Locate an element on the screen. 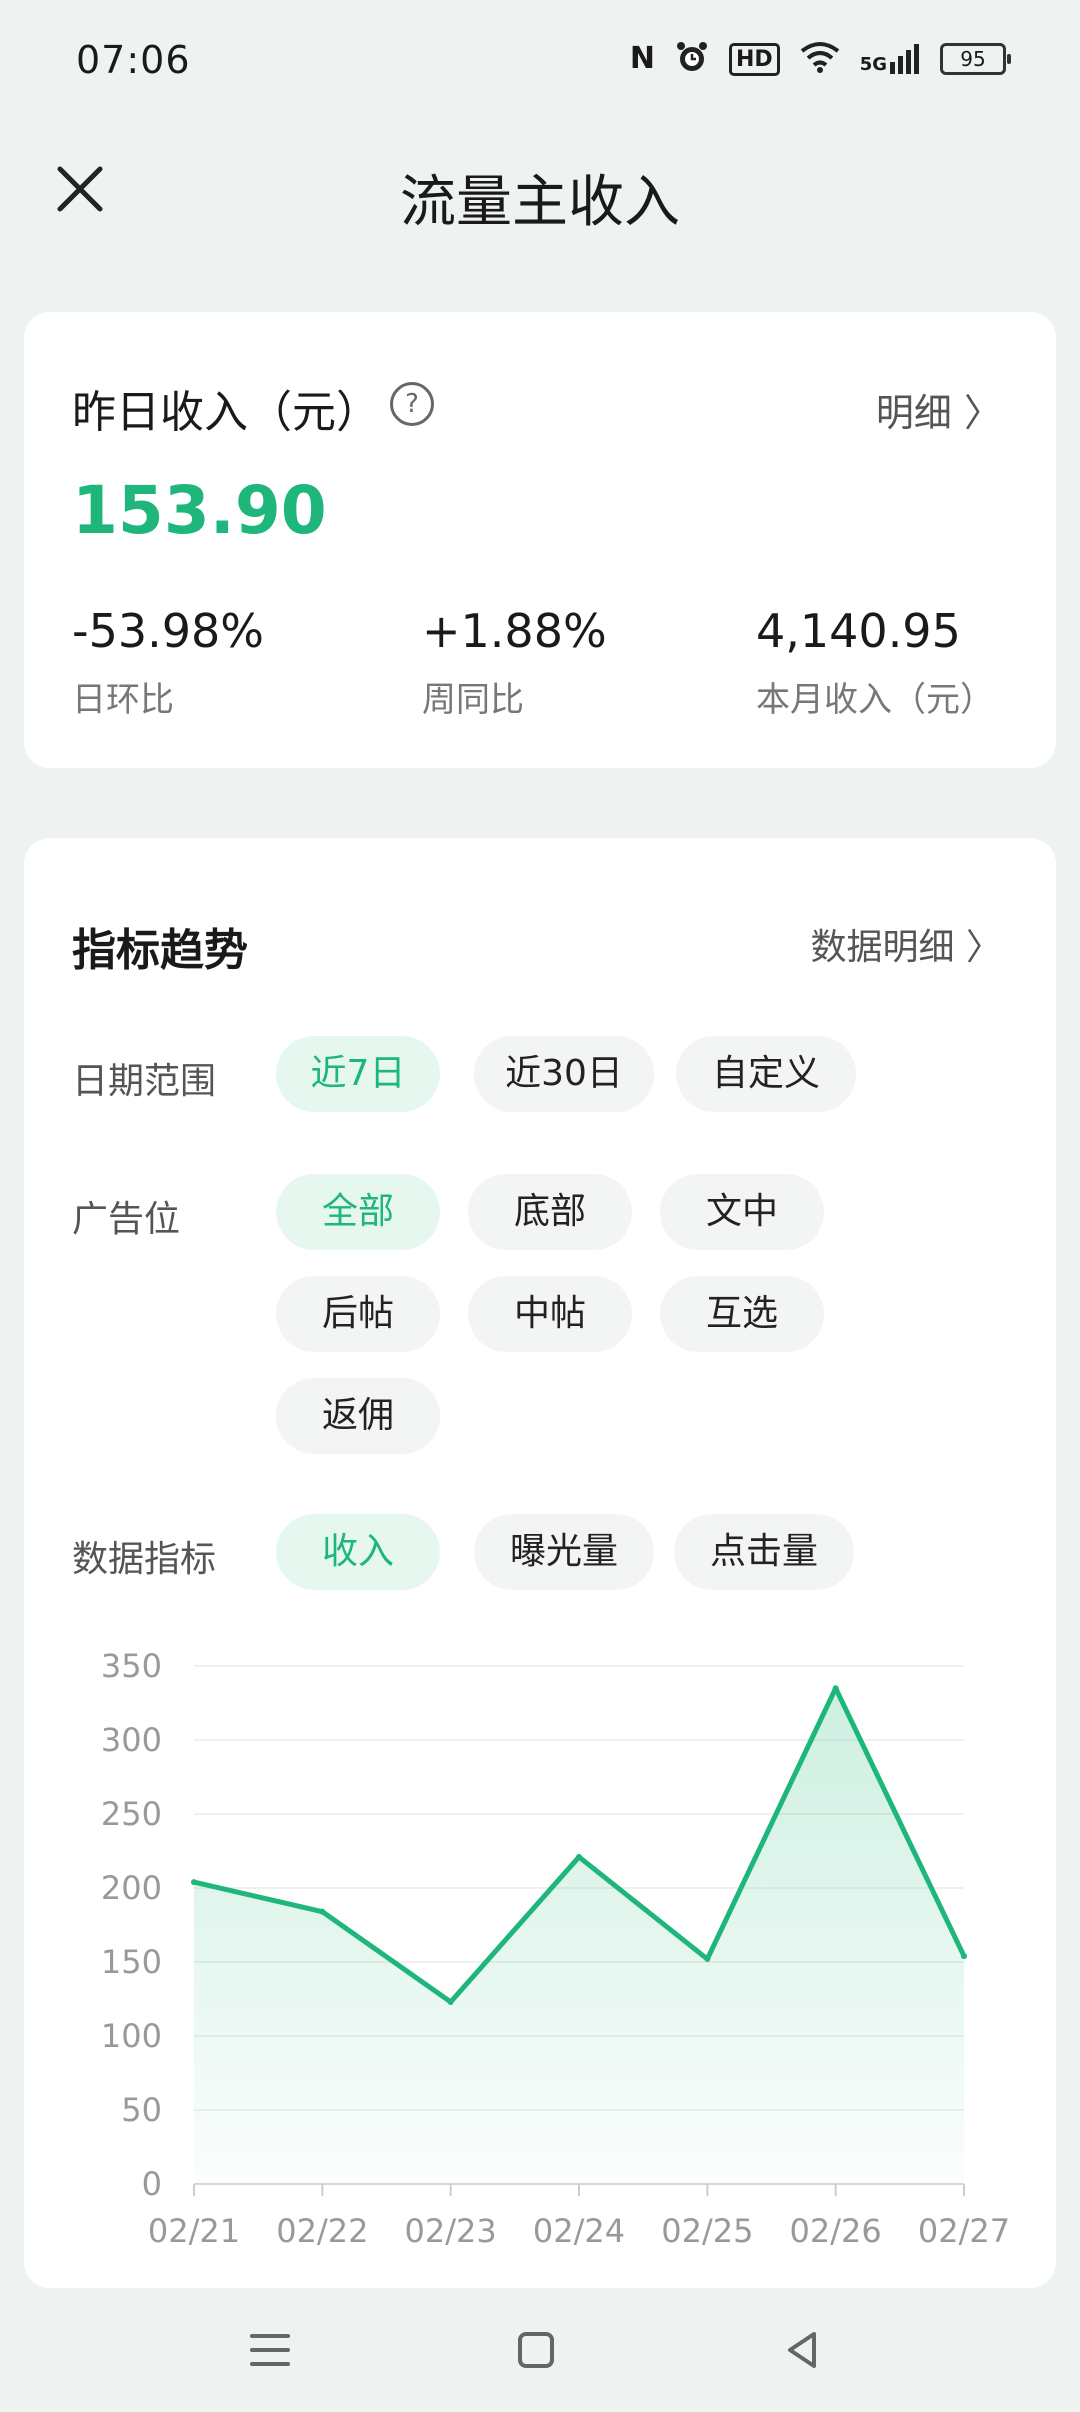  menu-button is located at coordinates (270, 2350).